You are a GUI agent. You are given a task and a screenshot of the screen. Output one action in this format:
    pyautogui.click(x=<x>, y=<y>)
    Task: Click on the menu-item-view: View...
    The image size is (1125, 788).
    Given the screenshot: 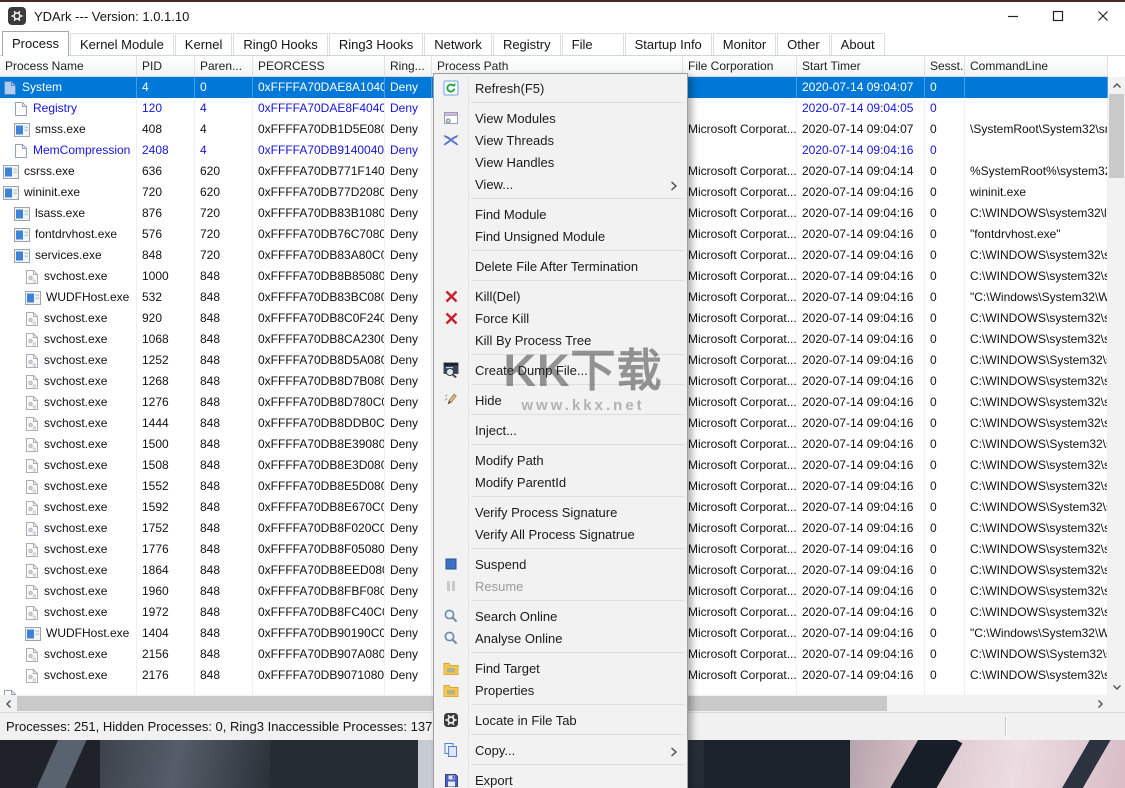 What is the action you would take?
    pyautogui.click(x=560, y=184)
    